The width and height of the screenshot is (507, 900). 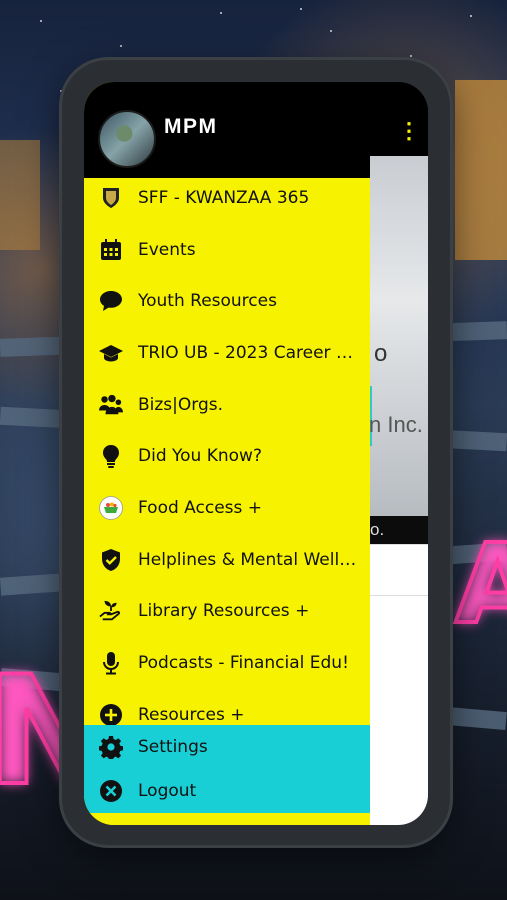 I want to click on menu-item-label: SFF - KWANZAA 365, so click(x=224, y=197).